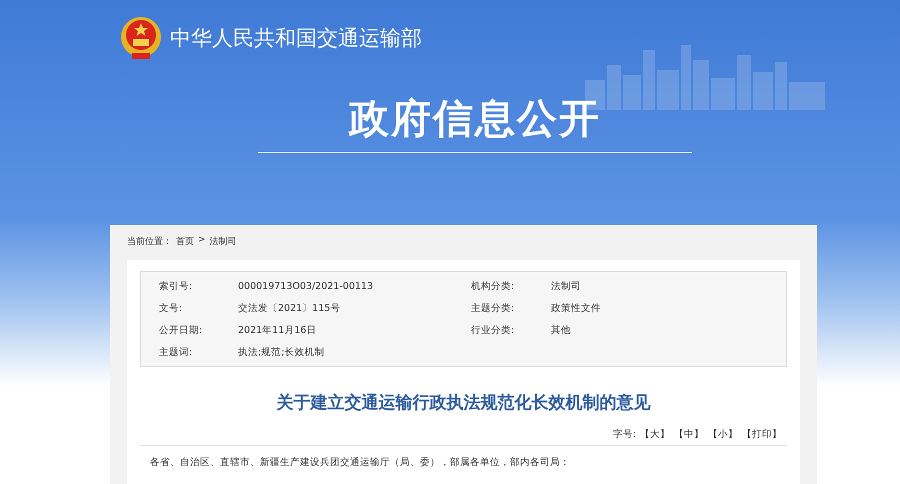 The height and width of the screenshot is (484, 900). What do you see at coordinates (360, 462) in the screenshot?
I see `article-body: 各省、自治区、直辖市、新疆生产建设兵团交通运输厅（局、委），部属各单位，部内各司局：` at bounding box center [360, 462].